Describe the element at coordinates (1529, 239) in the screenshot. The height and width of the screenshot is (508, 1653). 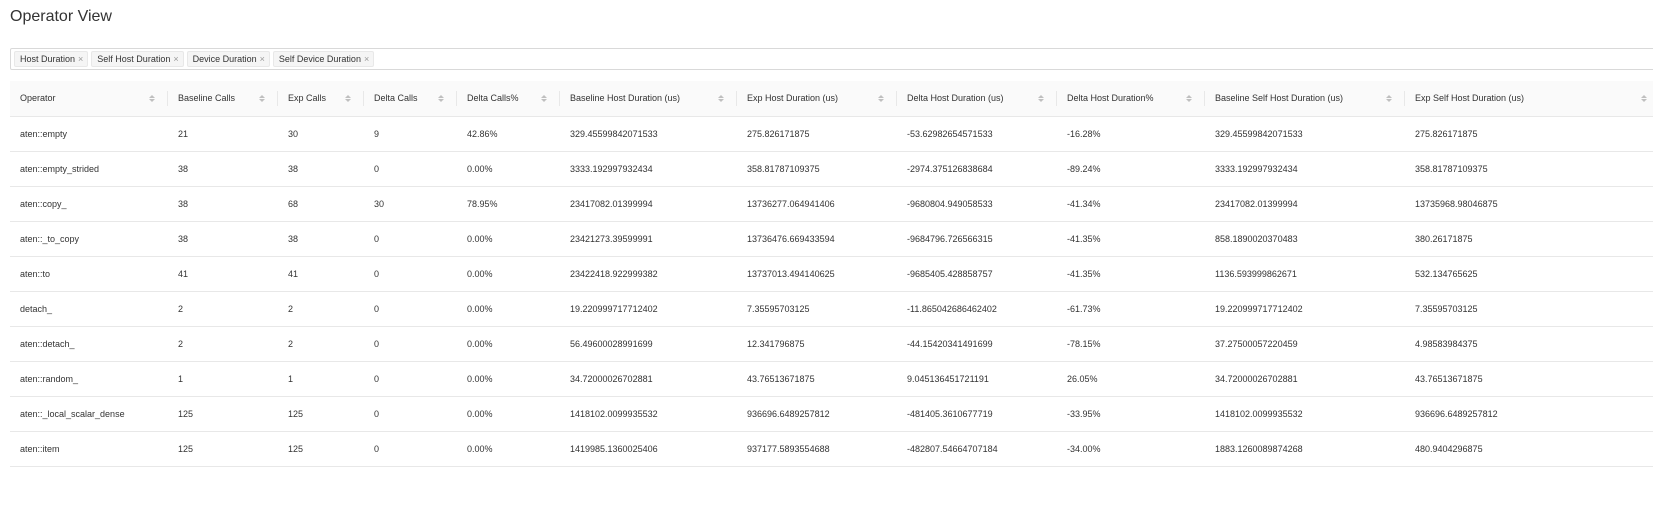
I see `table-cell: 380.26171875` at that location.